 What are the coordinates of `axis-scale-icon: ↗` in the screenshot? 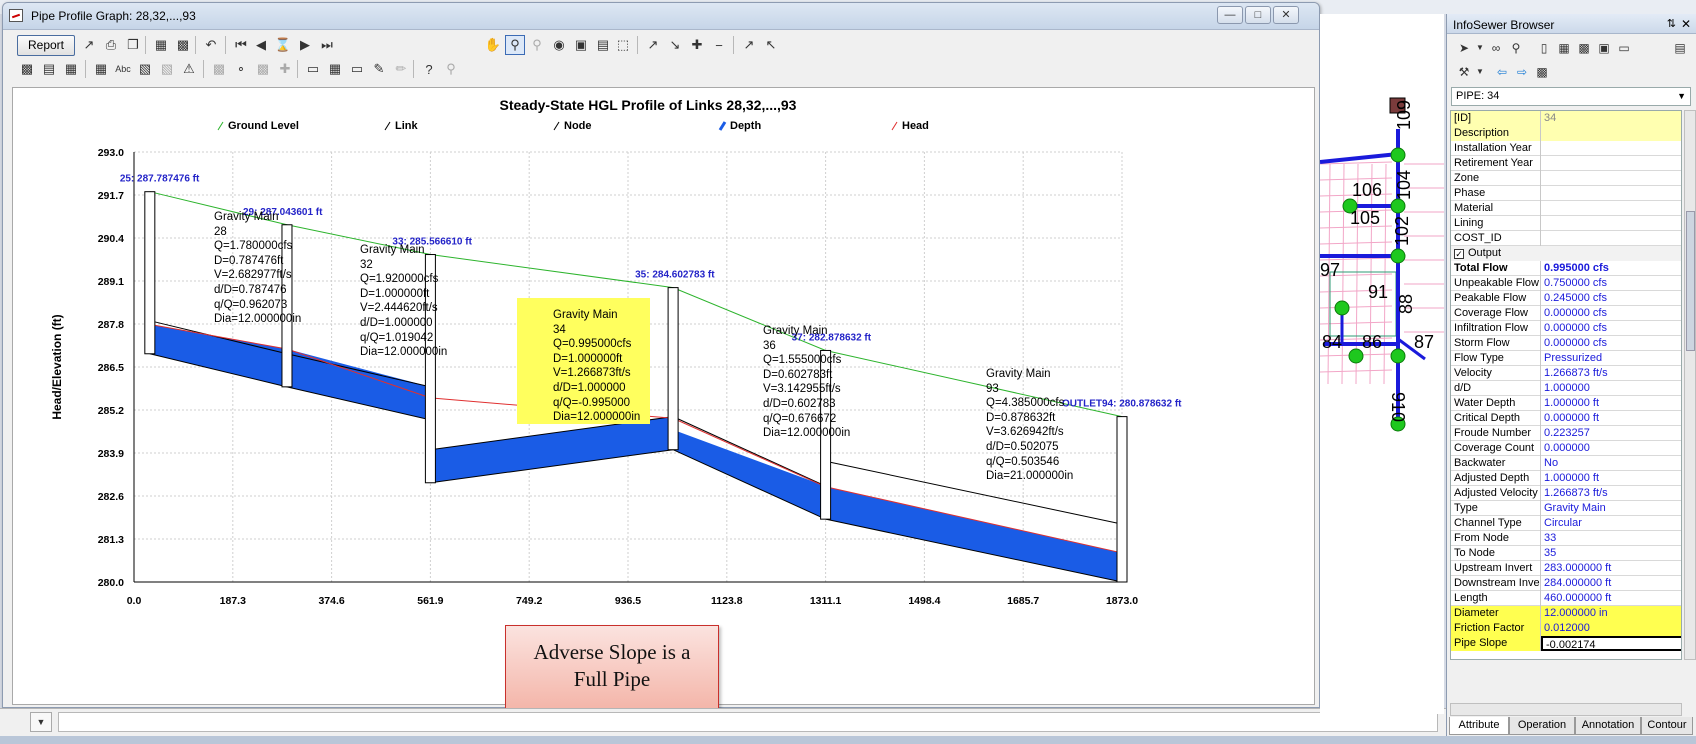 It's located at (749, 45).